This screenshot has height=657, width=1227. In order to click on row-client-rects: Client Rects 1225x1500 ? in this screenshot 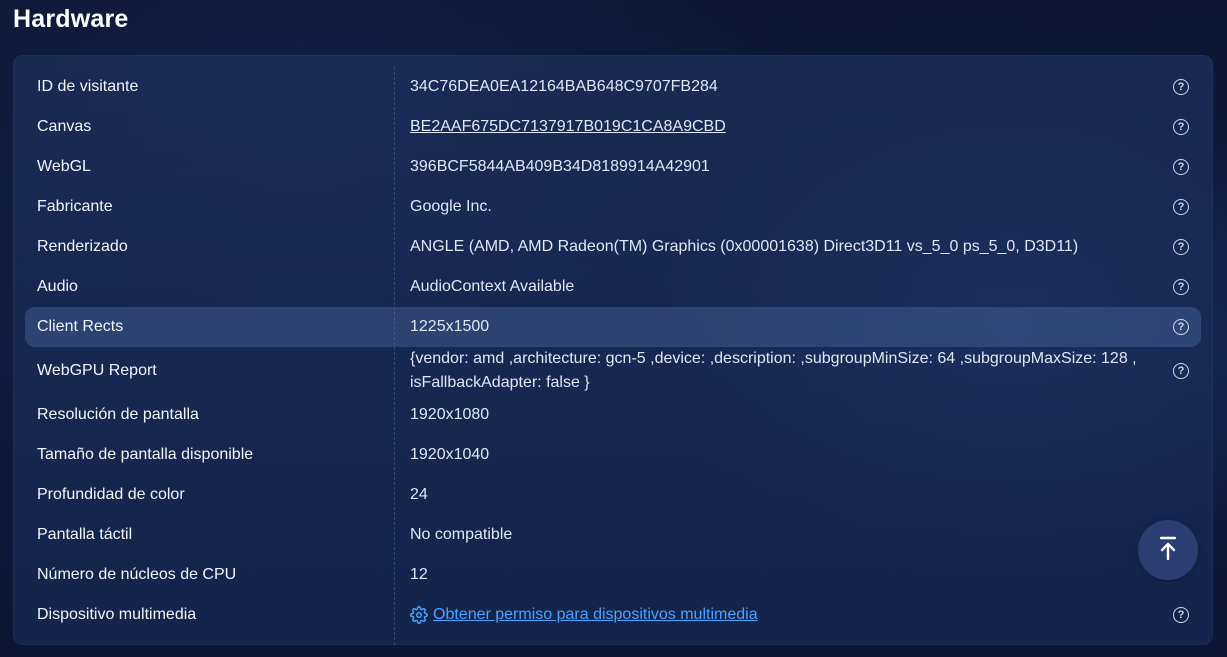, I will do `click(613, 327)`.